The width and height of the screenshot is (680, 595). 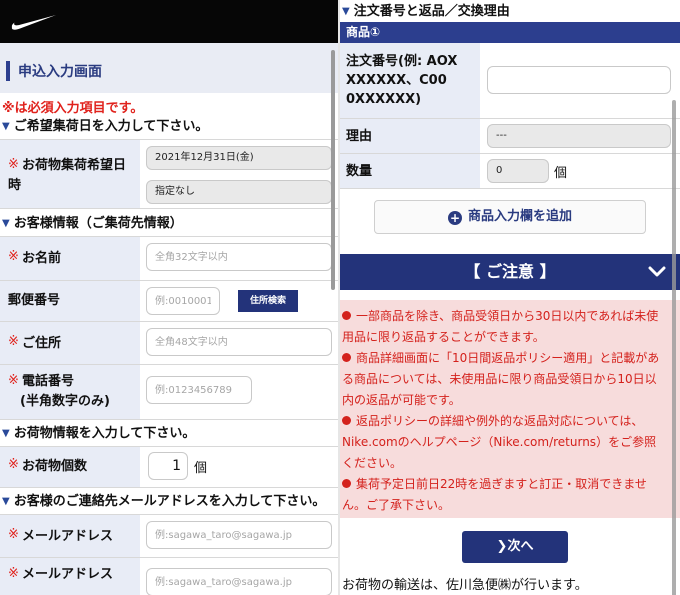 I want to click on customer-section-label: お客様情報（ご集荷先情報）, so click(x=98, y=223).